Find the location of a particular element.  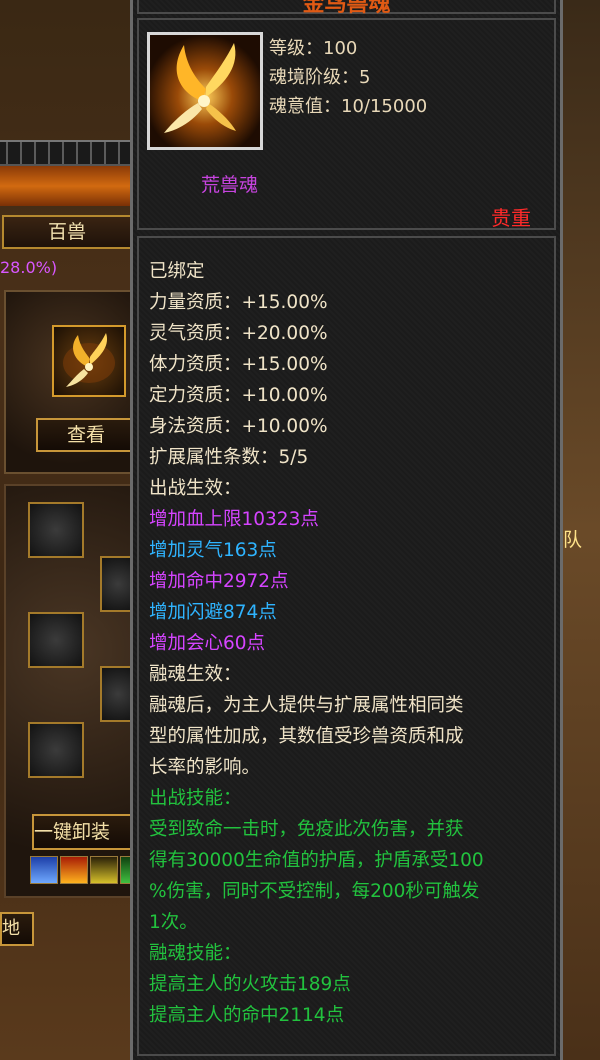

tooltip-line: 灵气资质：+20.00% is located at coordinates (238, 333).